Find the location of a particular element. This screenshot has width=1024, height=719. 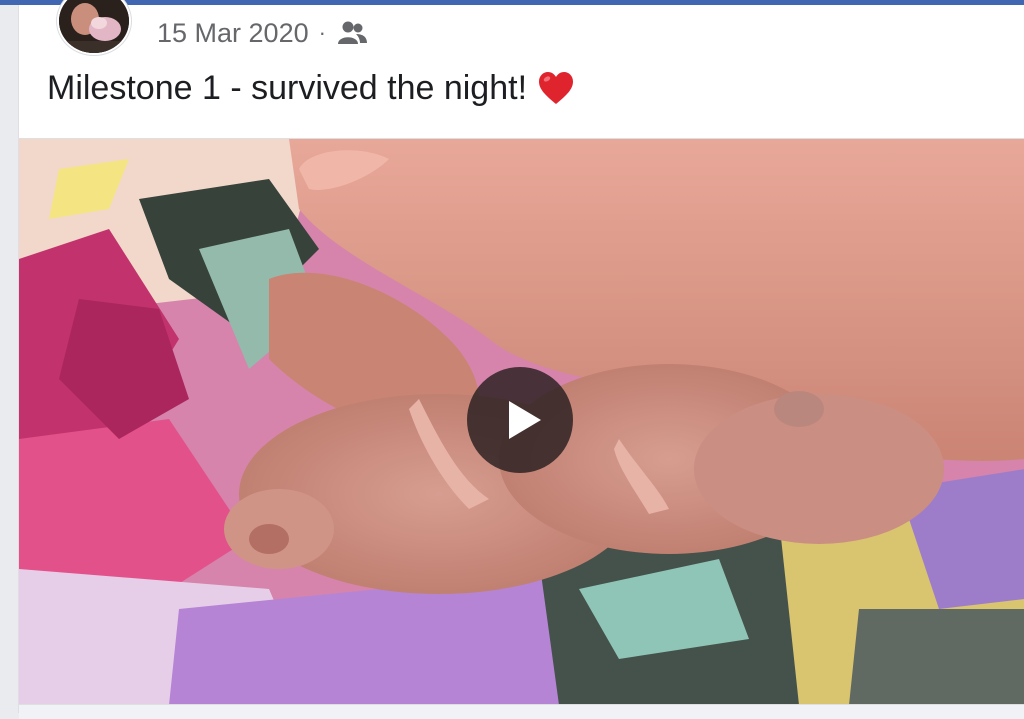

avatar is located at coordinates (94, 27).